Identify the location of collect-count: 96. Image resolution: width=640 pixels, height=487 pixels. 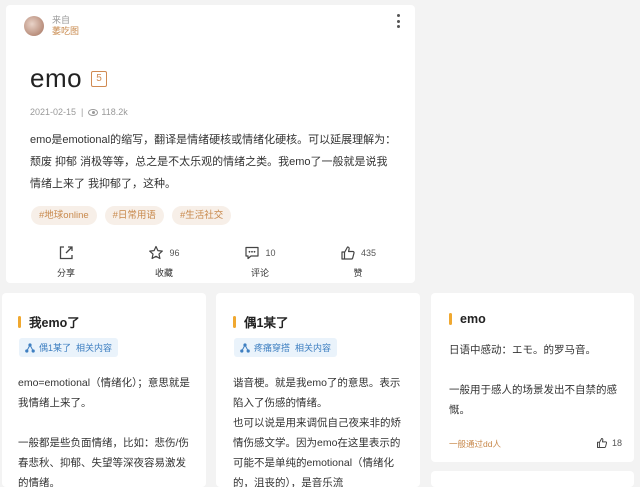
(174, 253).